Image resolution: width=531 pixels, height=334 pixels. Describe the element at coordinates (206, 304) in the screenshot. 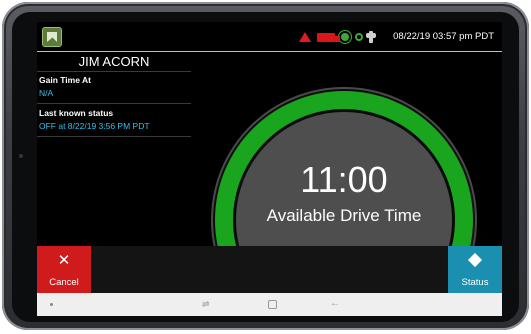

I see `recent-apps-icon: ⇌` at that location.